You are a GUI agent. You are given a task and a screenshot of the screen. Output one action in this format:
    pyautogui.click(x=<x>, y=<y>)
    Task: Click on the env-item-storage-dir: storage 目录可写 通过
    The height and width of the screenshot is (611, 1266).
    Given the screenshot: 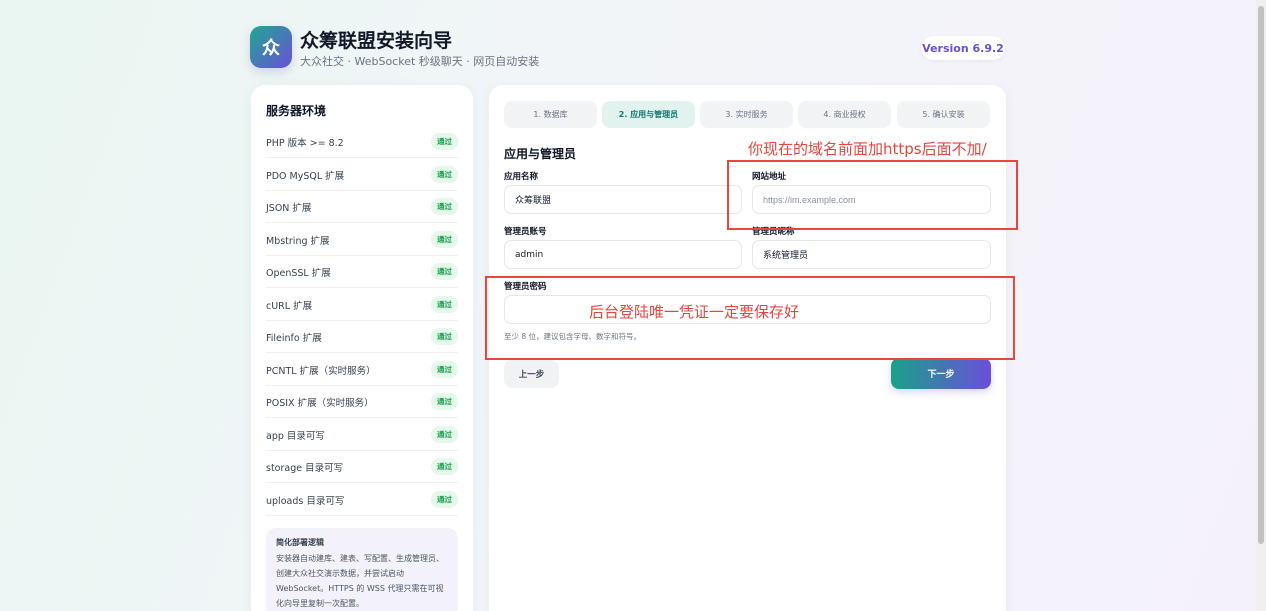 What is the action you would take?
    pyautogui.click(x=362, y=467)
    